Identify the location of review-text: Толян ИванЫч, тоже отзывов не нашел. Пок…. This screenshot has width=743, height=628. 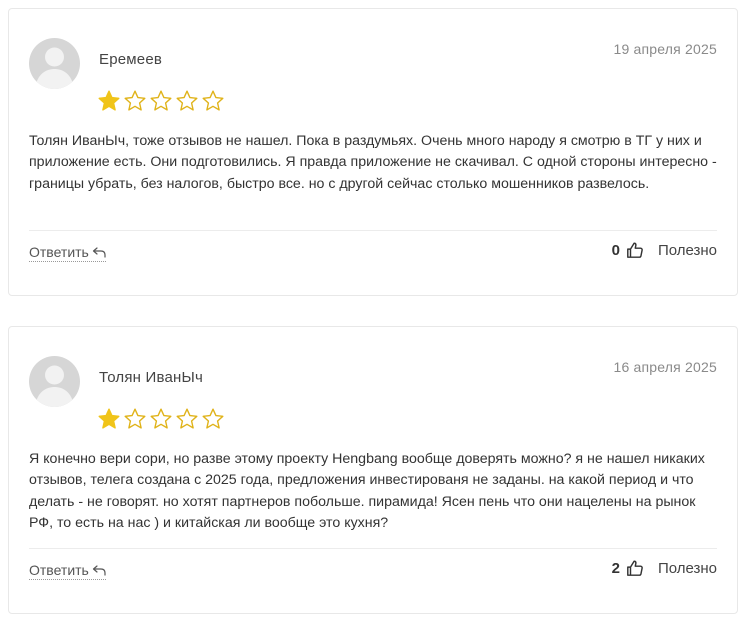
(373, 162).